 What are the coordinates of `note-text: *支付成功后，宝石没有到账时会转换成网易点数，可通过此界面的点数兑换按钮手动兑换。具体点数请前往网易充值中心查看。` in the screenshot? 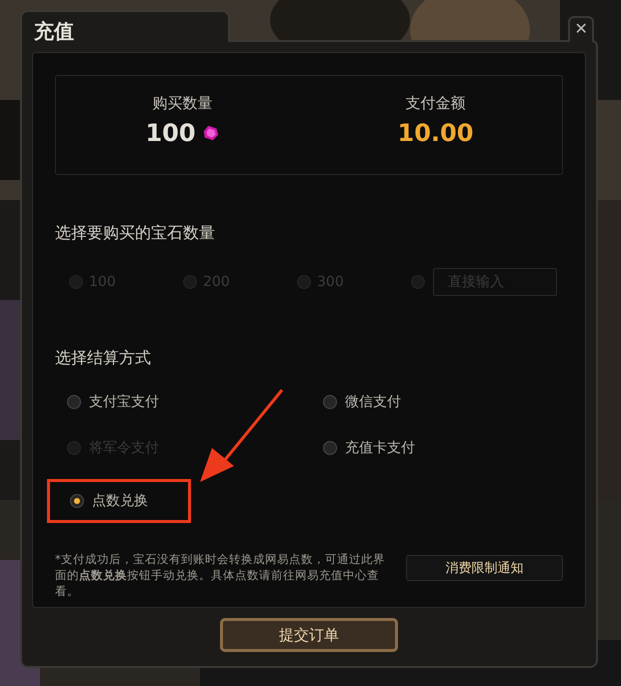 It's located at (220, 575).